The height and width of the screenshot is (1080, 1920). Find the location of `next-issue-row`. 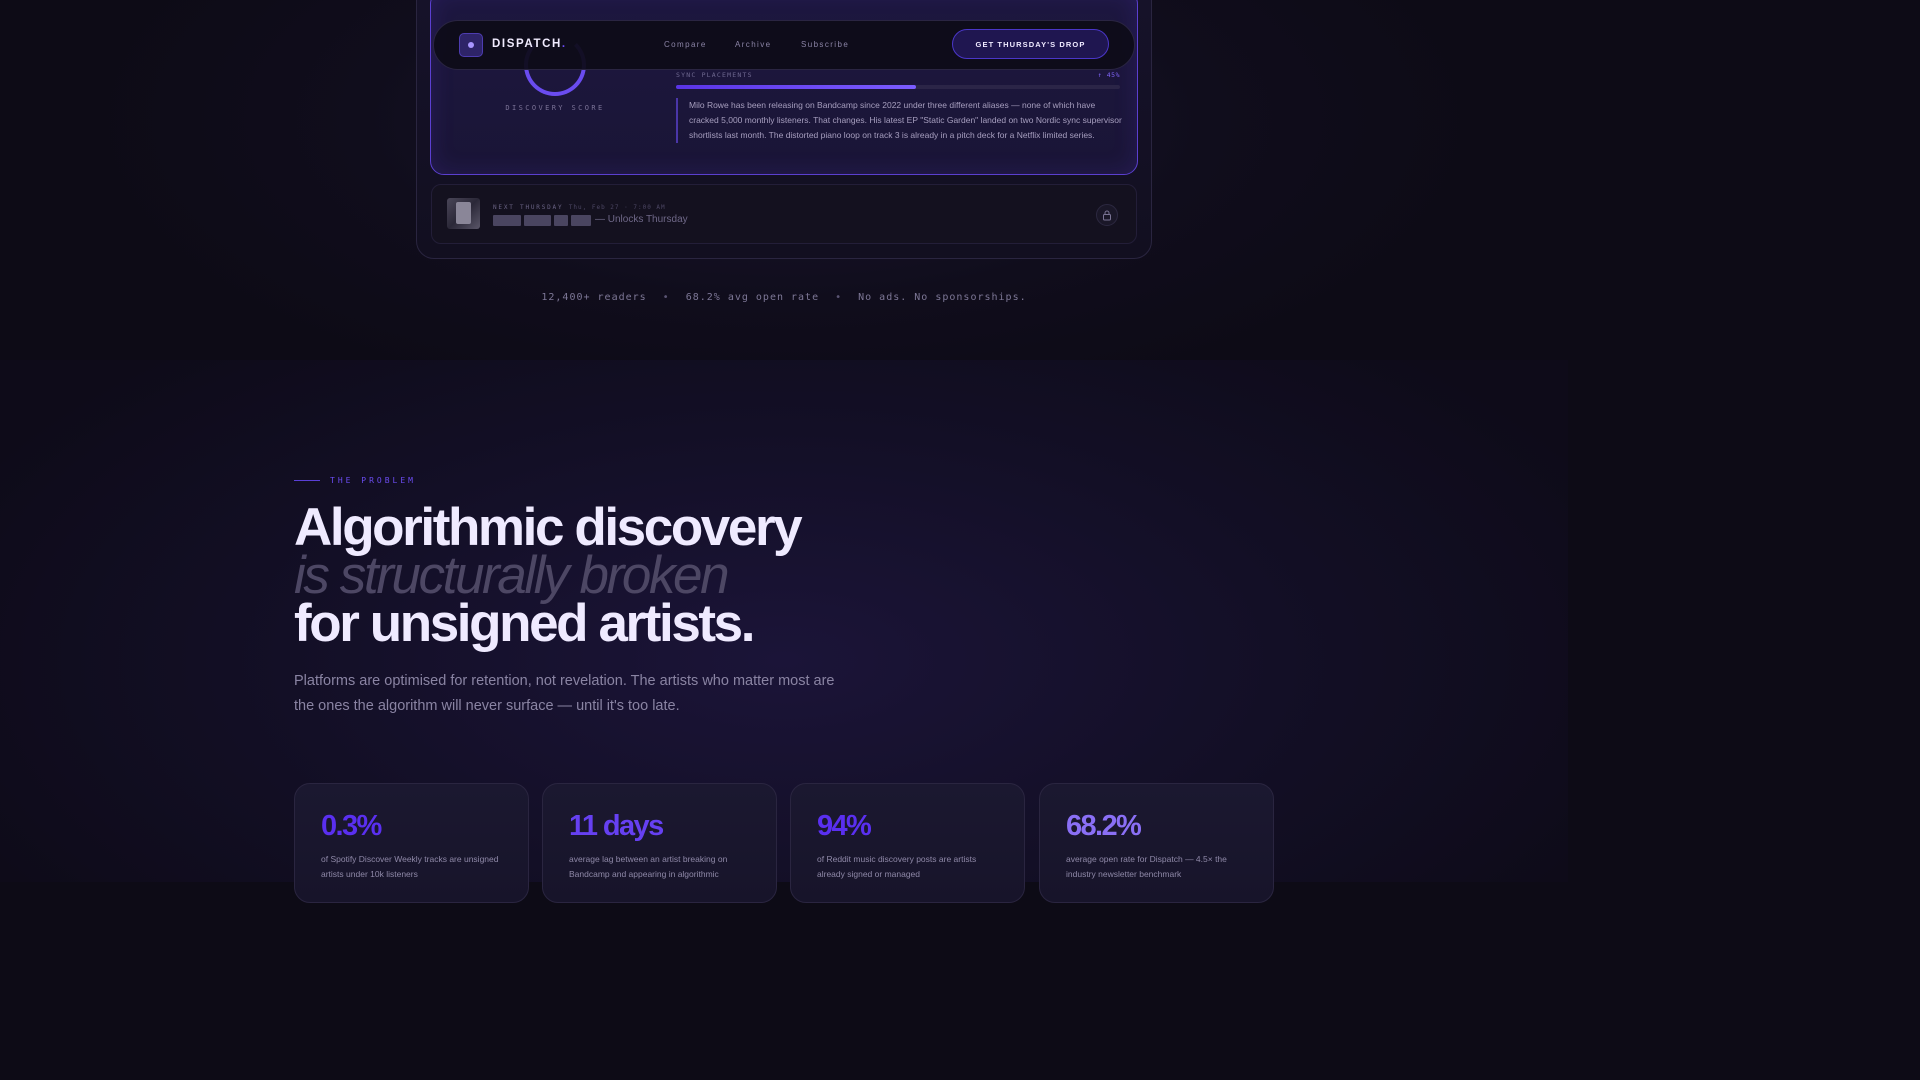

next-issue-row is located at coordinates (784, 214).